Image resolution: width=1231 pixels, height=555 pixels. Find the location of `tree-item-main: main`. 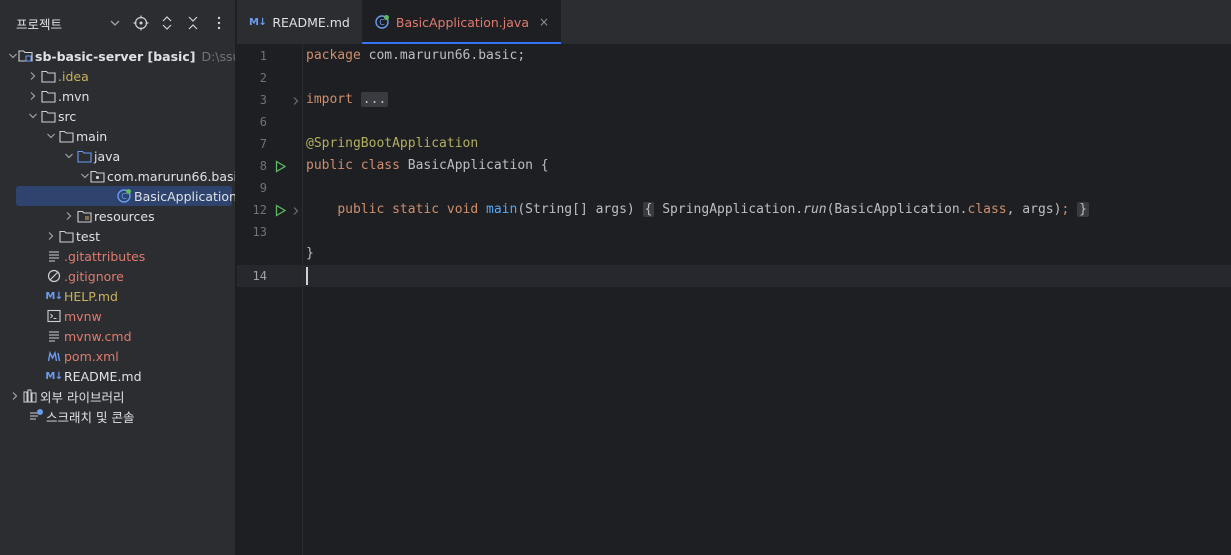

tree-item-main: main is located at coordinates (117, 136).